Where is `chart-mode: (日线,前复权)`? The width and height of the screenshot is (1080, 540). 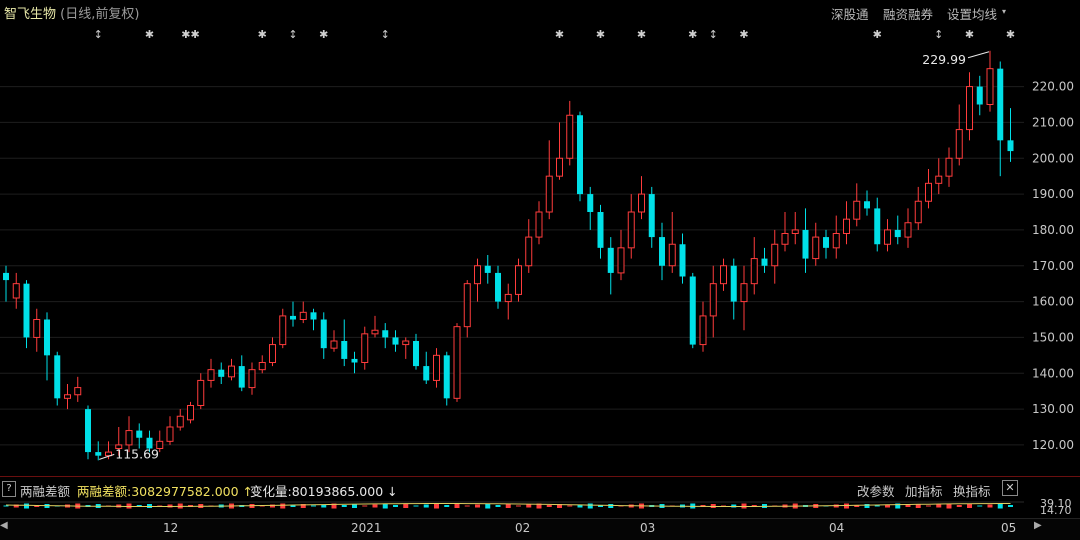
chart-mode: (日线,前复权) is located at coordinates (100, 14).